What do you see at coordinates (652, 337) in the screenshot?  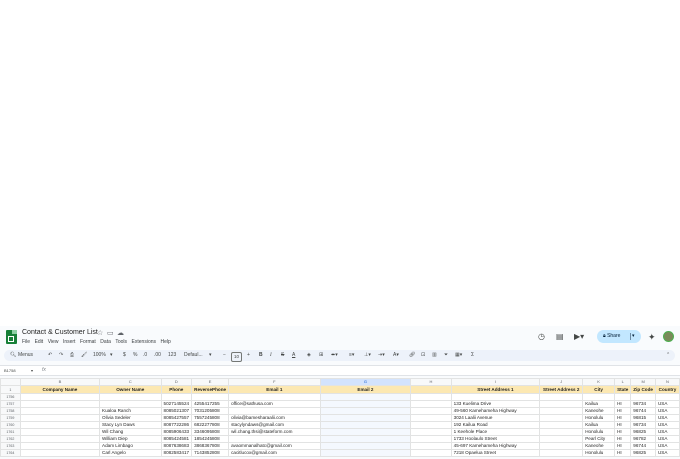 I see `gemini-icon: ✦` at bounding box center [652, 337].